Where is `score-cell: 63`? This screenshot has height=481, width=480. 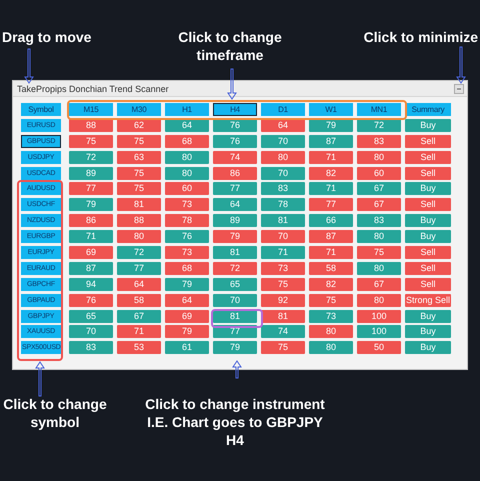
score-cell: 63 is located at coordinates (139, 157).